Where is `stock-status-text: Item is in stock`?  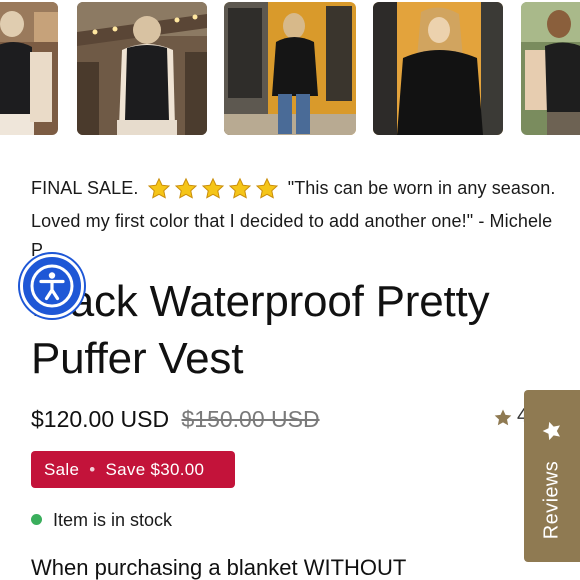
stock-status-text: Item is in stock is located at coordinates (113, 520).